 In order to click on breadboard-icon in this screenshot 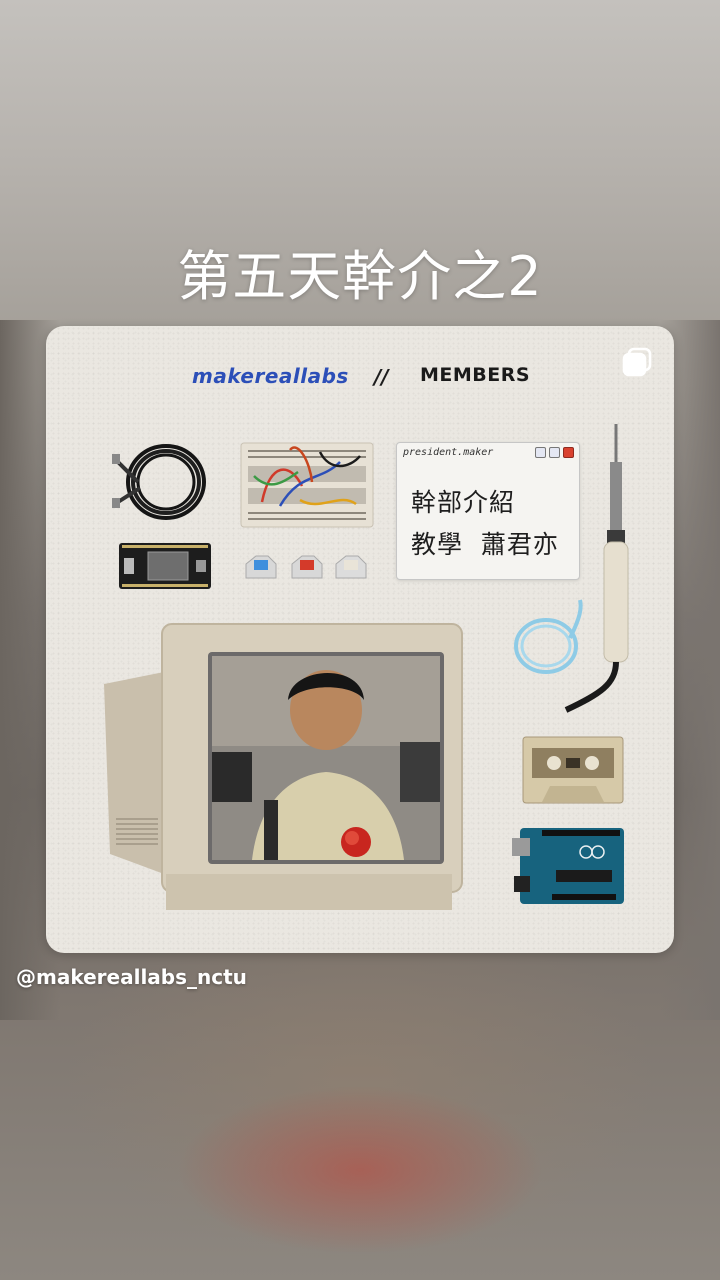, I will do `click(307, 485)`.